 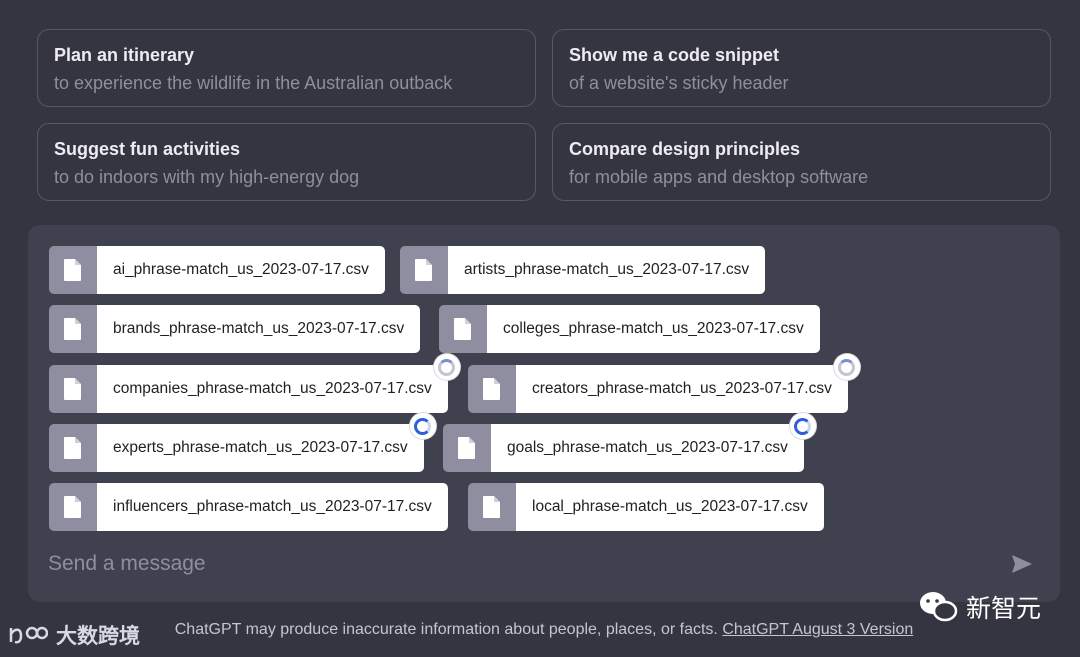 What do you see at coordinates (674, 55) in the screenshot?
I see `suggestion-title: Show me a code snippet` at bounding box center [674, 55].